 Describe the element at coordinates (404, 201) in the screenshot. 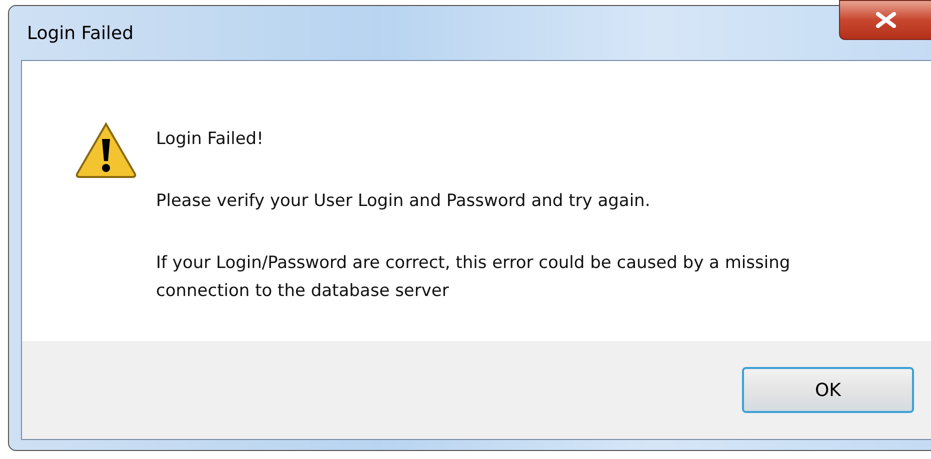

I see `message-text: Please verify your User Login and Password and try again.` at that location.